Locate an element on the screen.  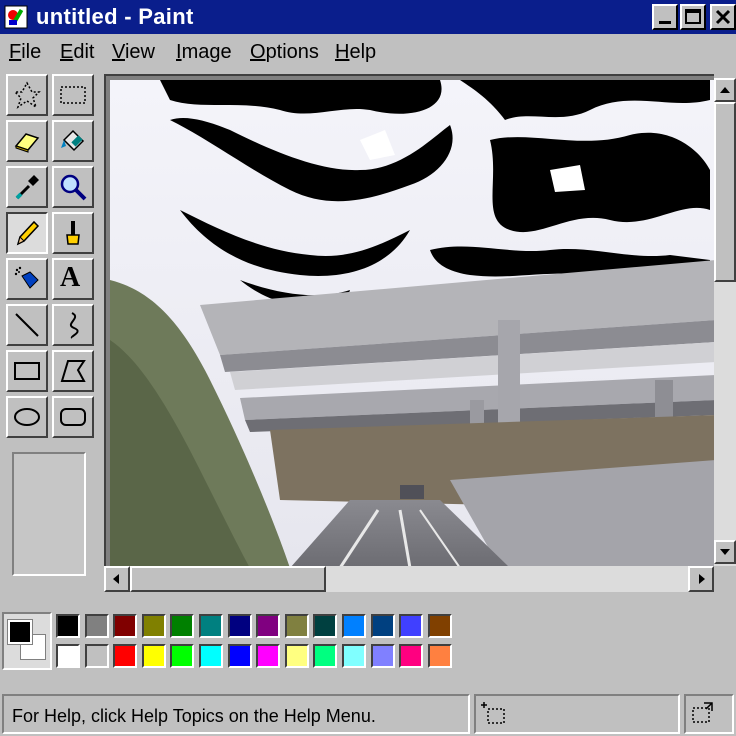
menu-file: File is located at coordinates (25, 52).